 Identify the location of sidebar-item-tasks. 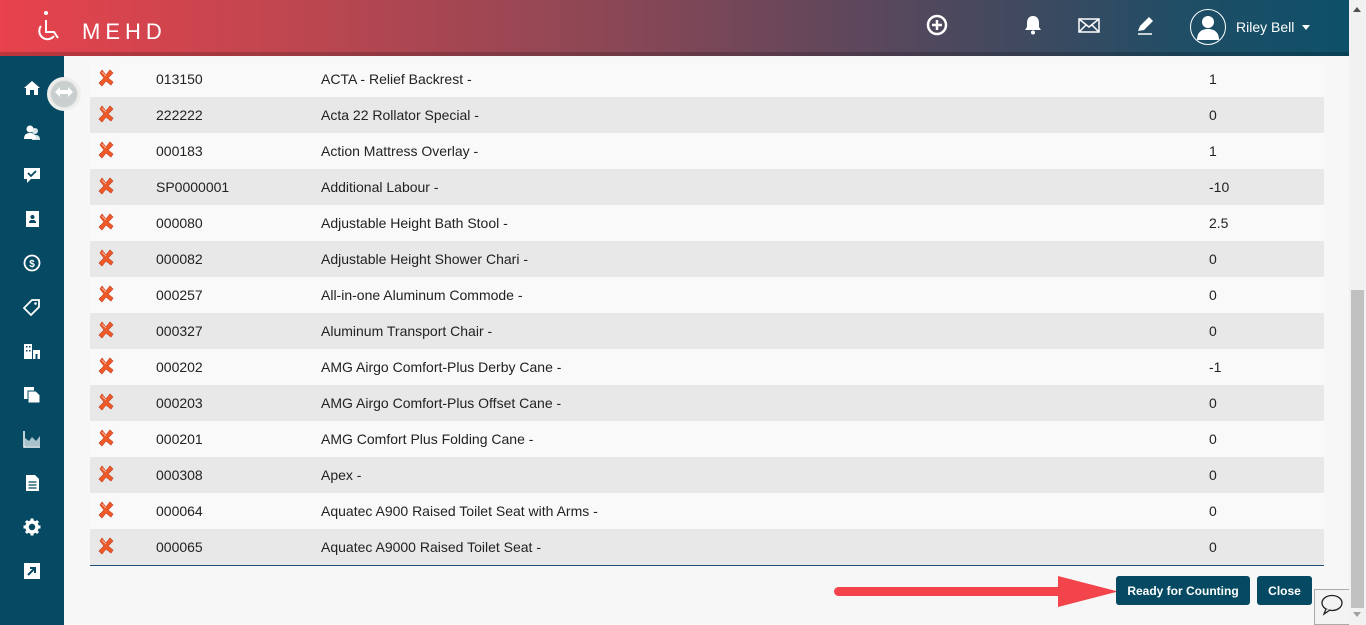
(32, 177).